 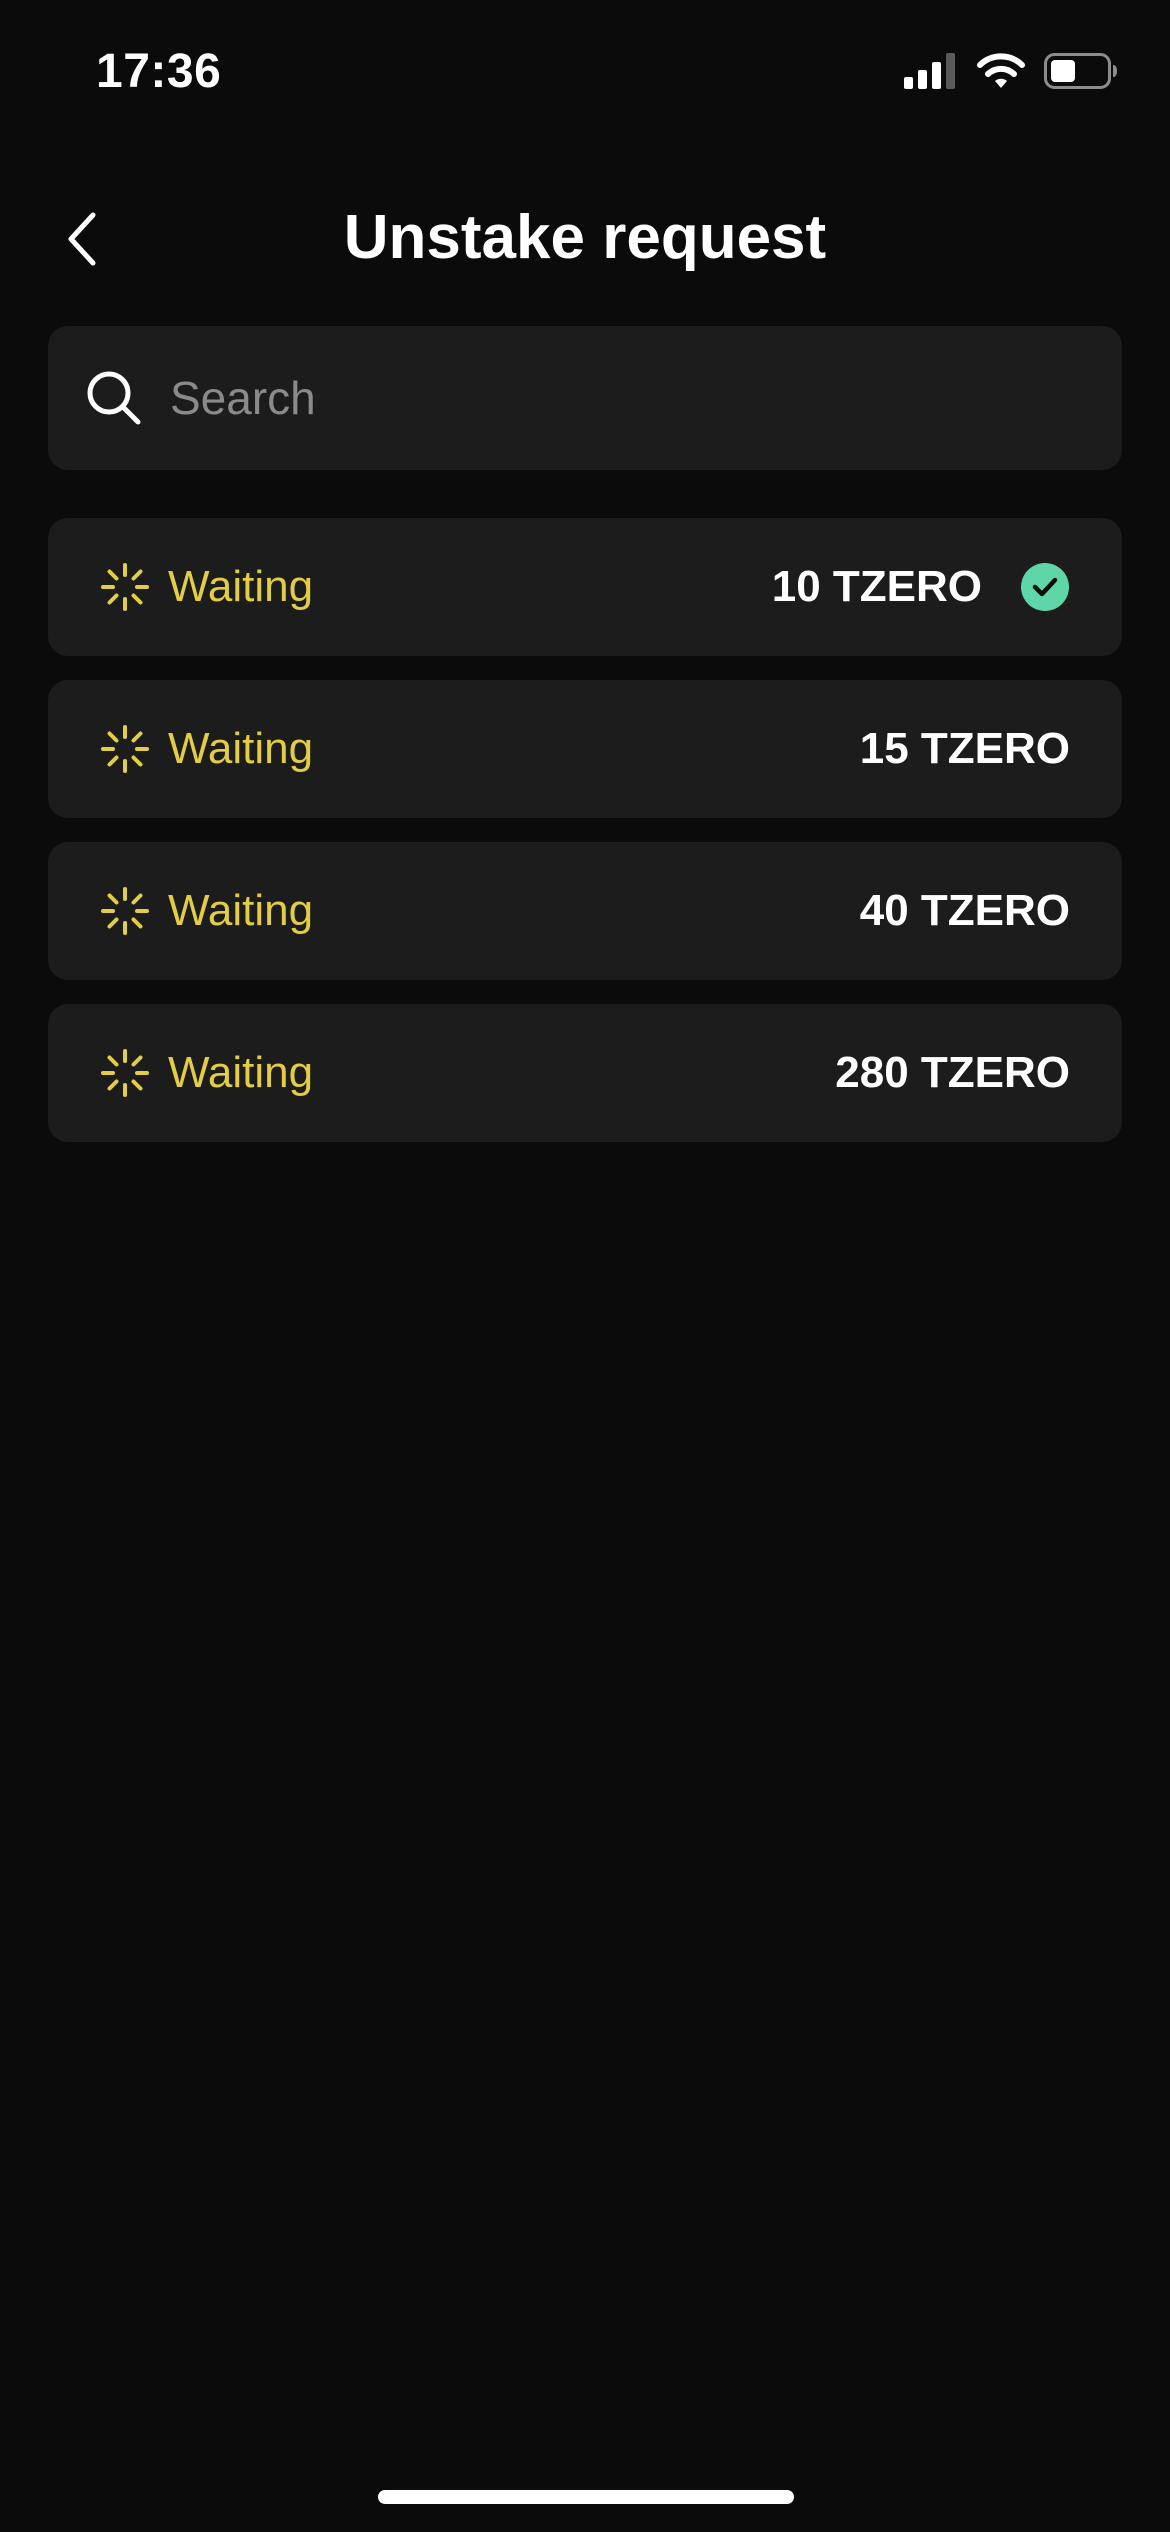 I want to click on request-row: Waiting 40 TZERO, so click(x=585, y=911).